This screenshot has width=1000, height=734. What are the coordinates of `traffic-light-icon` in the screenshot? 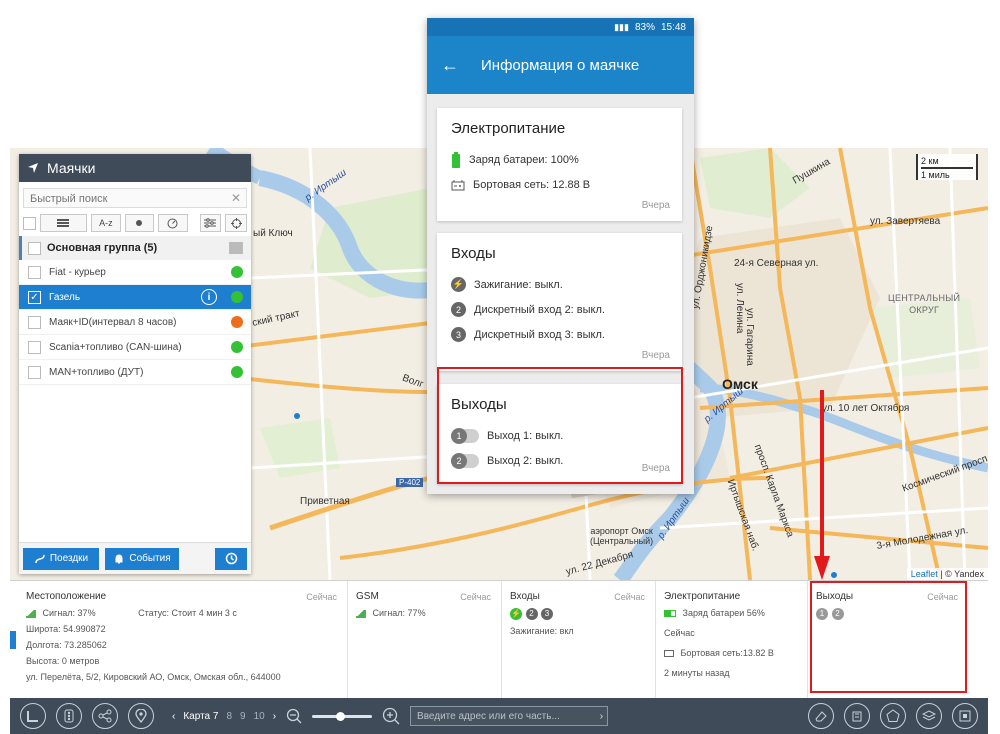 It's located at (69, 716).